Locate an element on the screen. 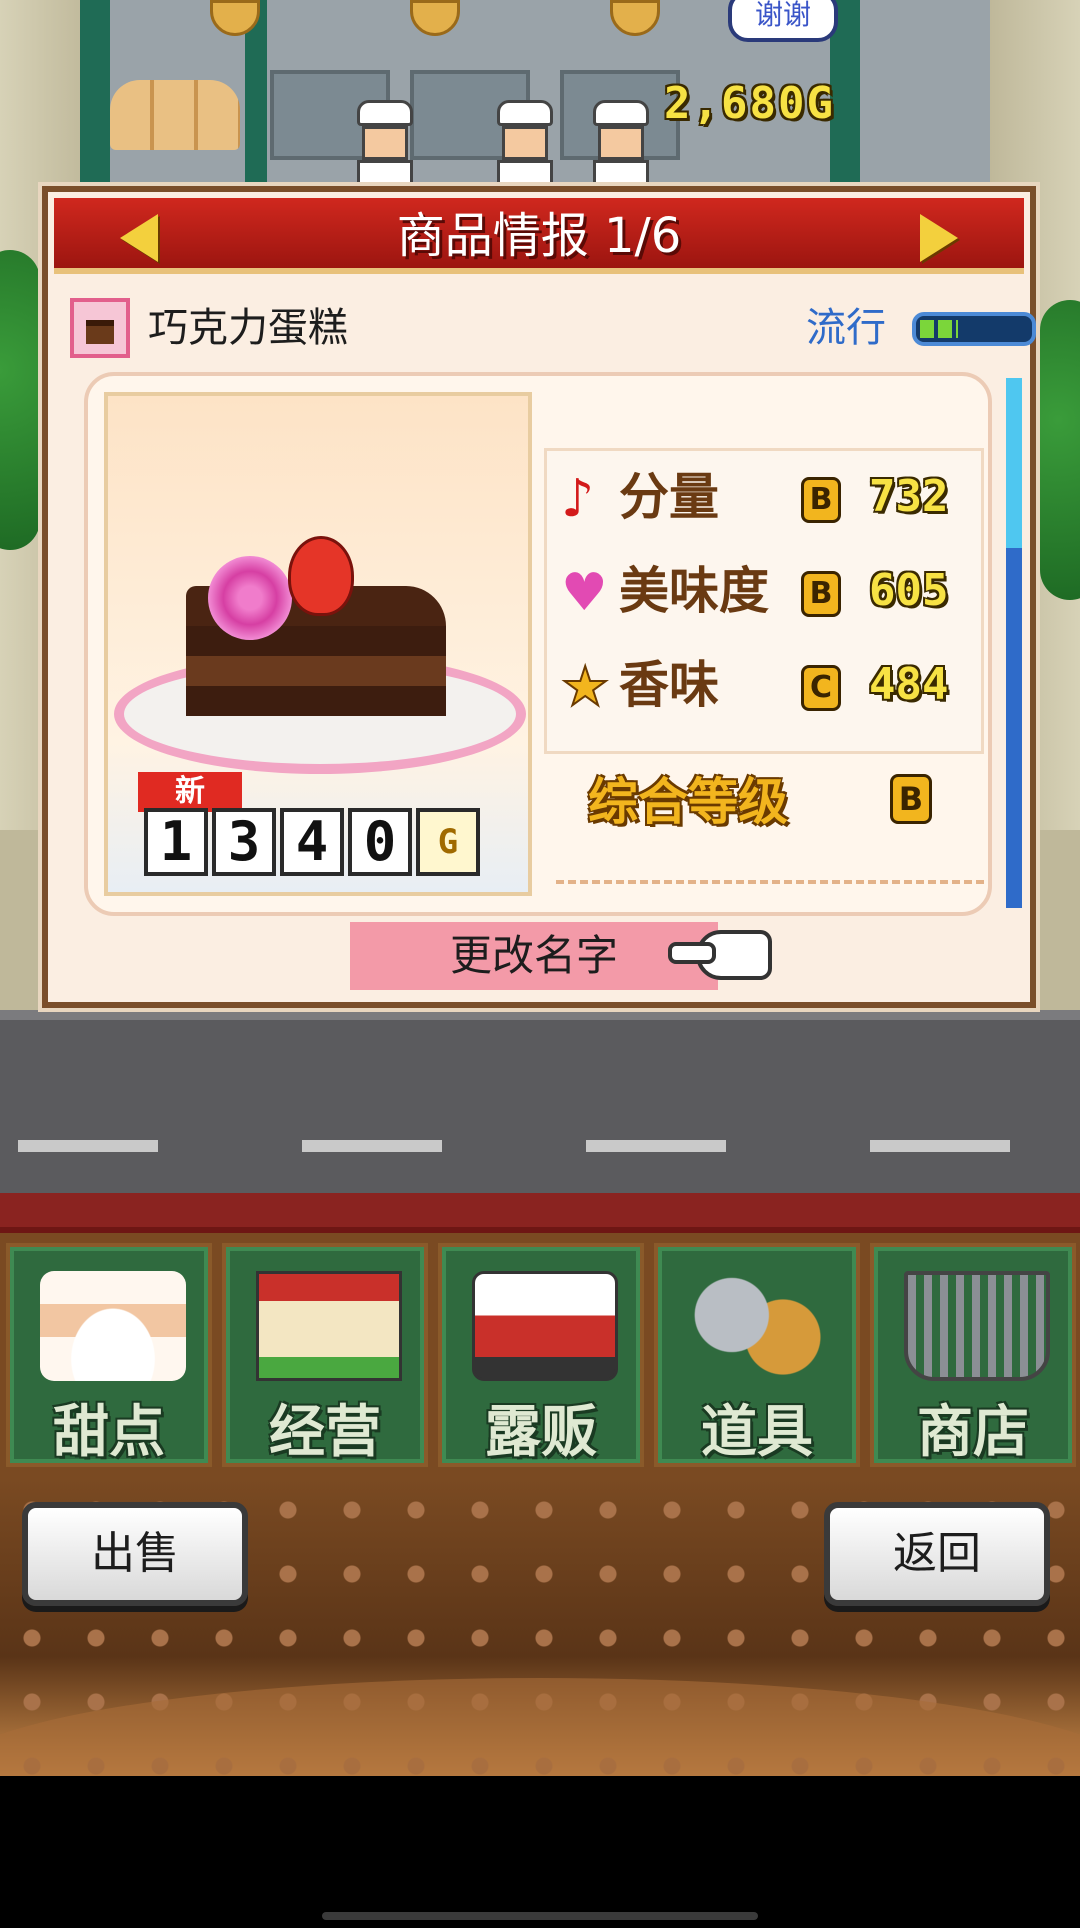 The width and height of the screenshot is (1080, 1928). stat-rank-badge: C is located at coordinates (821, 688).